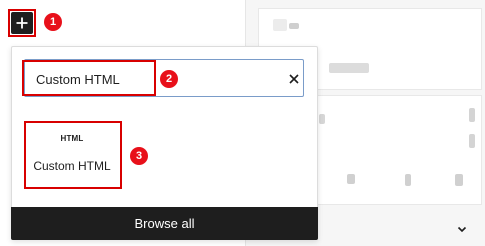  What do you see at coordinates (72, 166) in the screenshot?
I see `block-result-label: Custom HTML` at bounding box center [72, 166].